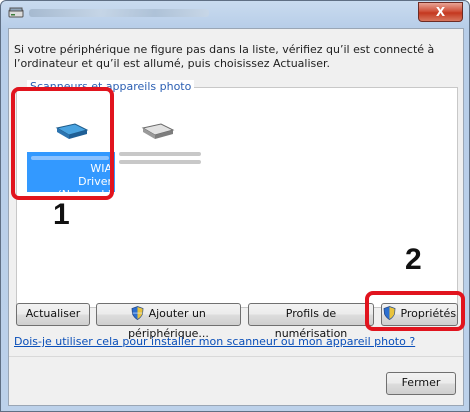  What do you see at coordinates (53, 314) in the screenshot?
I see `refresh-button: Actualiser` at bounding box center [53, 314].